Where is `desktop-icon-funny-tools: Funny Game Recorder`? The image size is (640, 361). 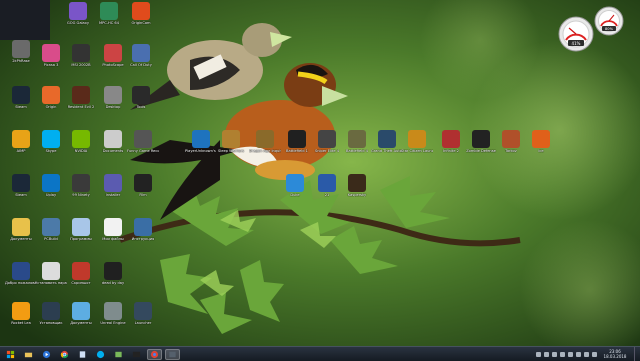 desktop-icon-funny-tools: Funny Game Recorder is located at coordinates (143, 145).